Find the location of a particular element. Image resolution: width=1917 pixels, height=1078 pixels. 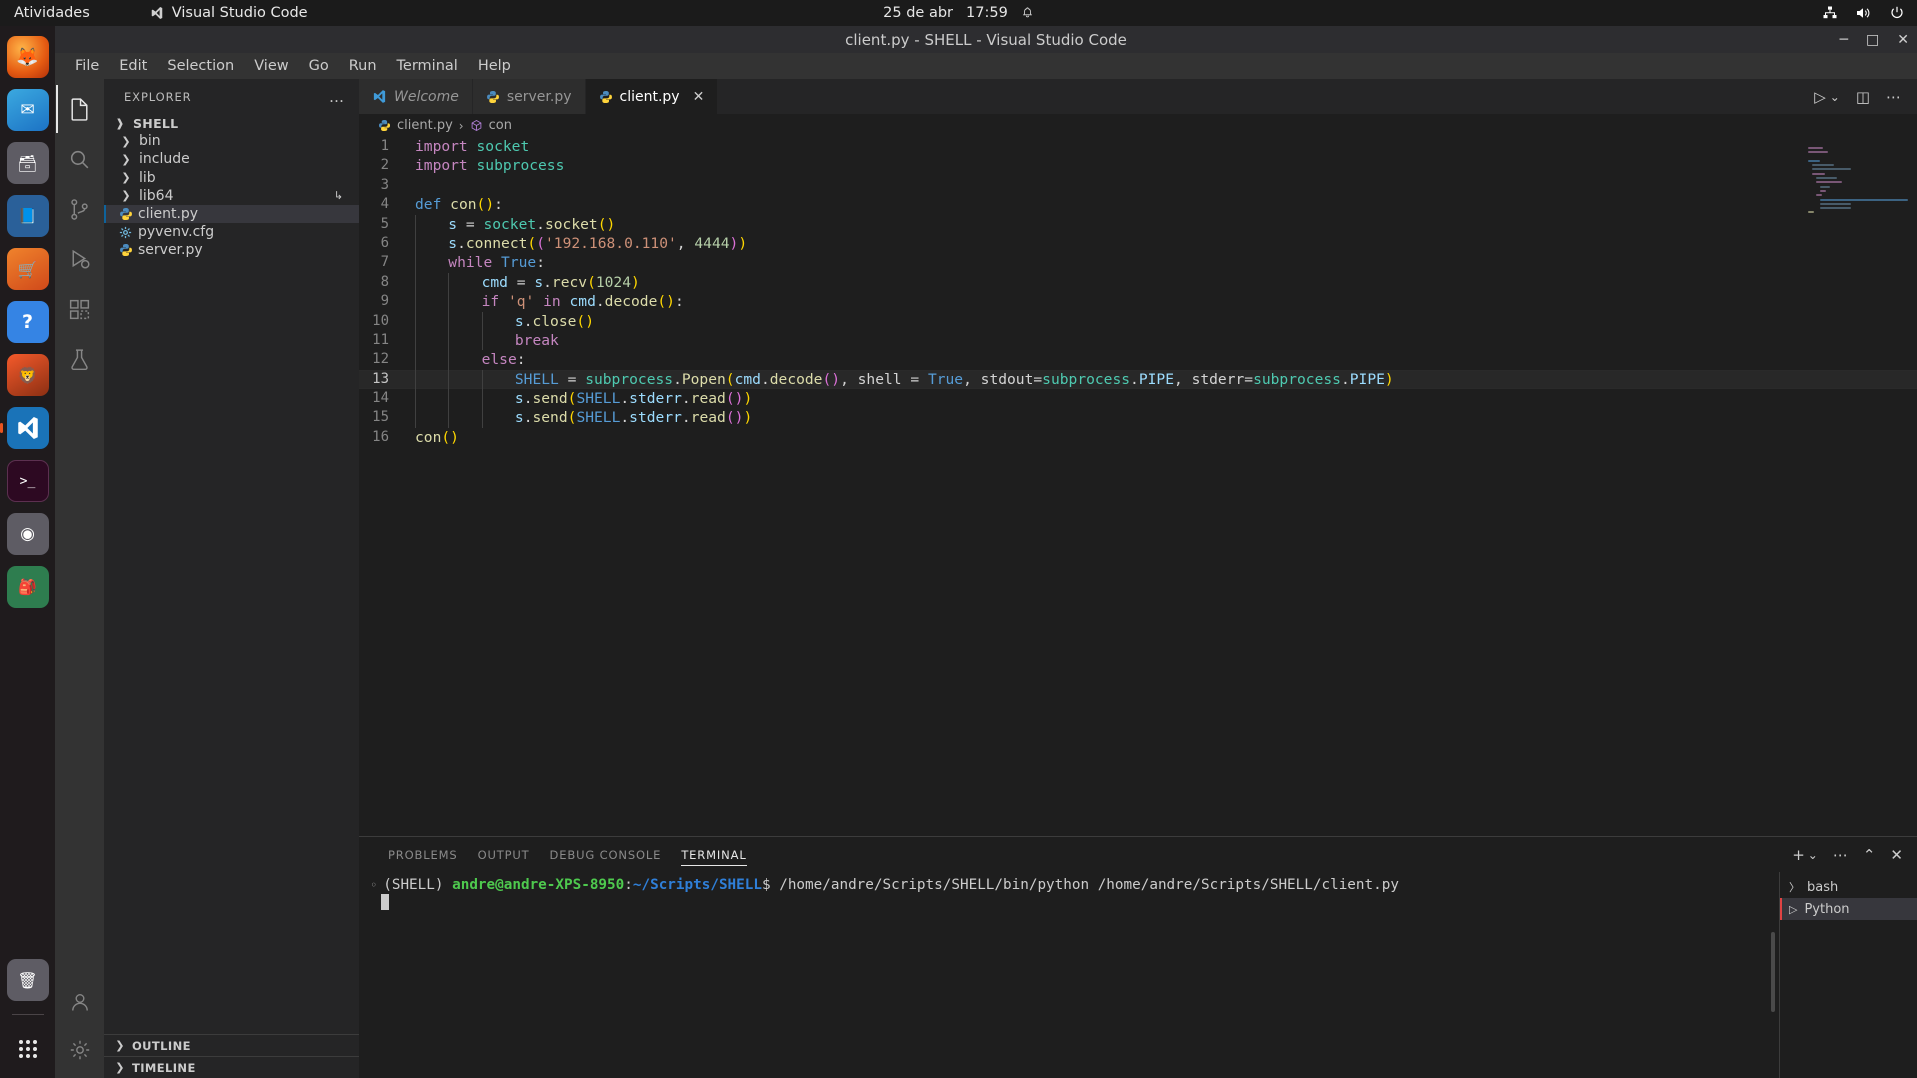

code-line: 6 s.connect(('192.168.0.110', 4444)) is located at coordinates (1138, 243).